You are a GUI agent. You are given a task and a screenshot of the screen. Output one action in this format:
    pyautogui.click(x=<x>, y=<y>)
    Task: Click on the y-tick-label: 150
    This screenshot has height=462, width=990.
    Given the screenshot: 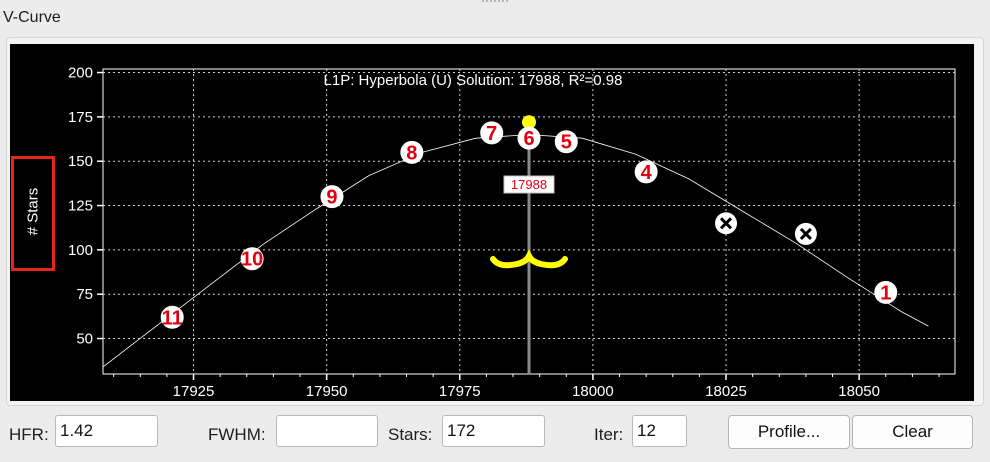 What is the action you would take?
    pyautogui.click(x=80, y=161)
    